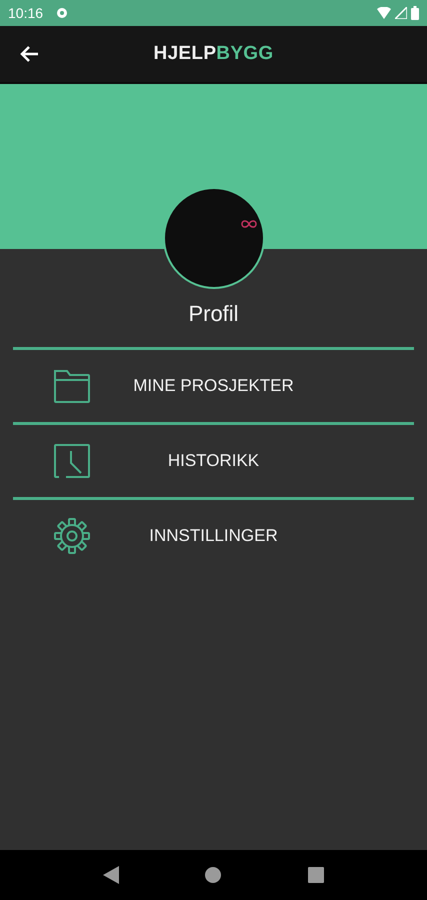  What do you see at coordinates (213, 536) in the screenshot?
I see `menu-item: INNSTILLINGER` at bounding box center [213, 536].